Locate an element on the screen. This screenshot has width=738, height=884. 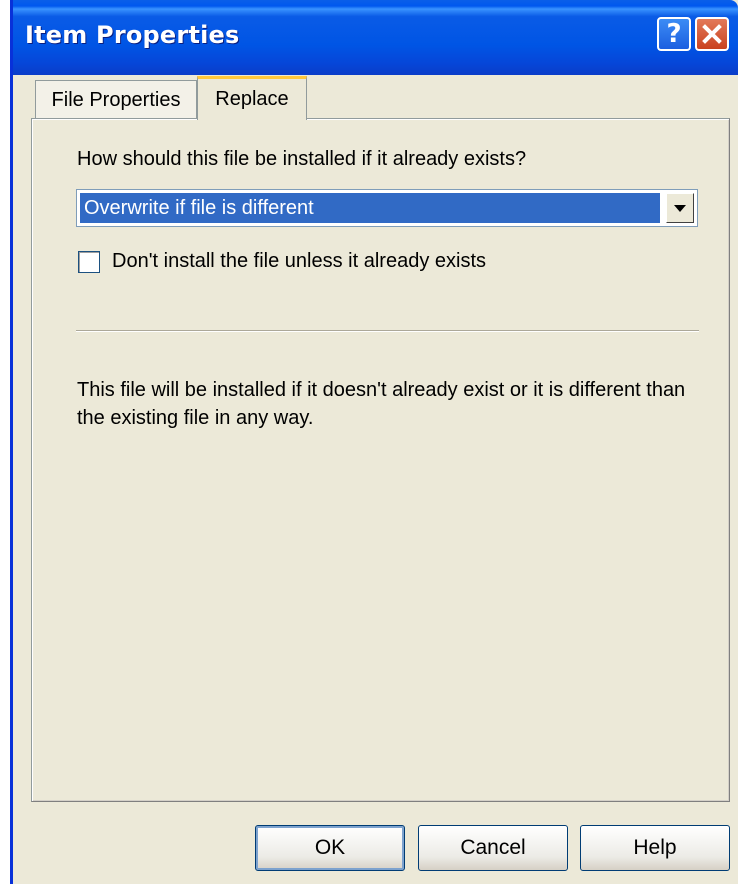
tab-label: Replace is located at coordinates (252, 99).